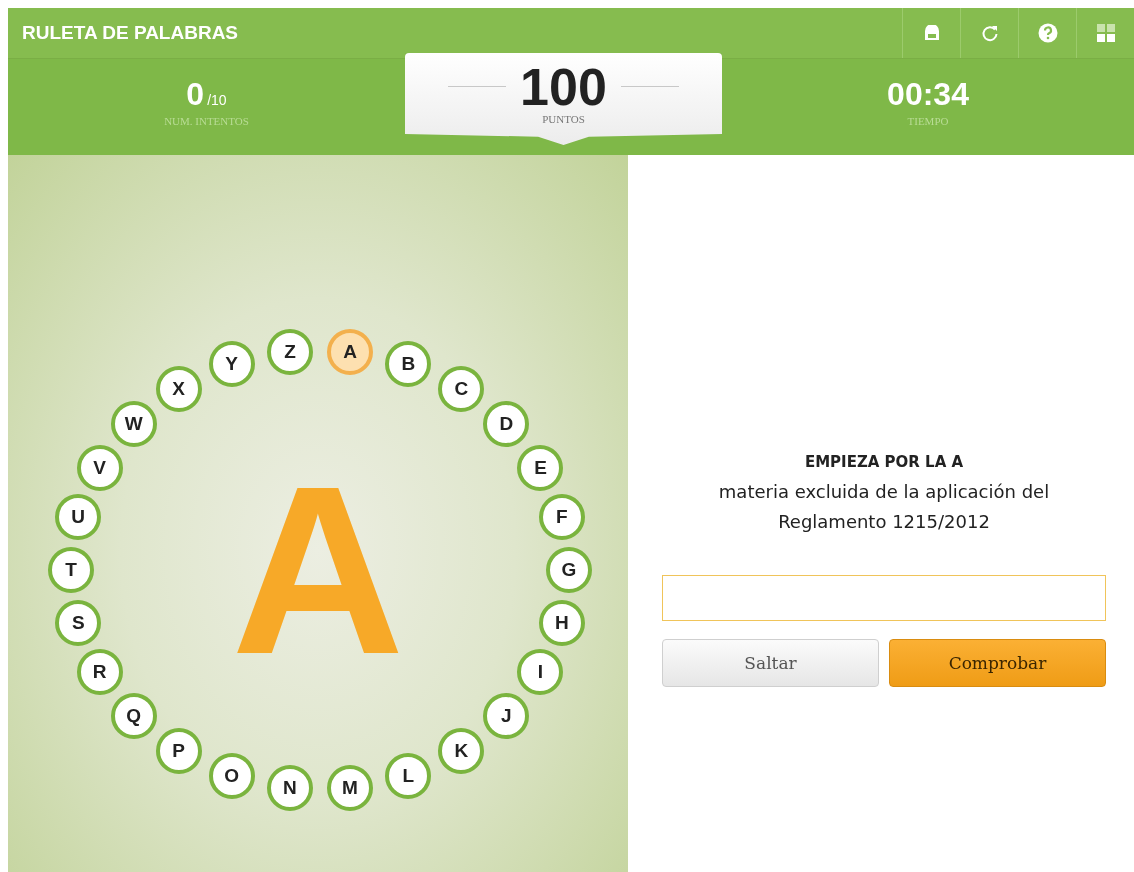 Image resolution: width=1134 pixels, height=872 pixels. I want to click on letter-button: E, so click(540, 467).